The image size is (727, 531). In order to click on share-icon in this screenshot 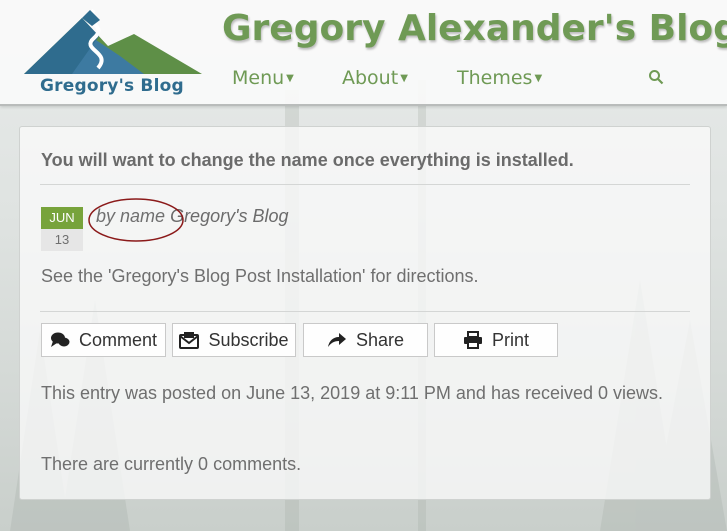, I will do `click(336, 340)`.